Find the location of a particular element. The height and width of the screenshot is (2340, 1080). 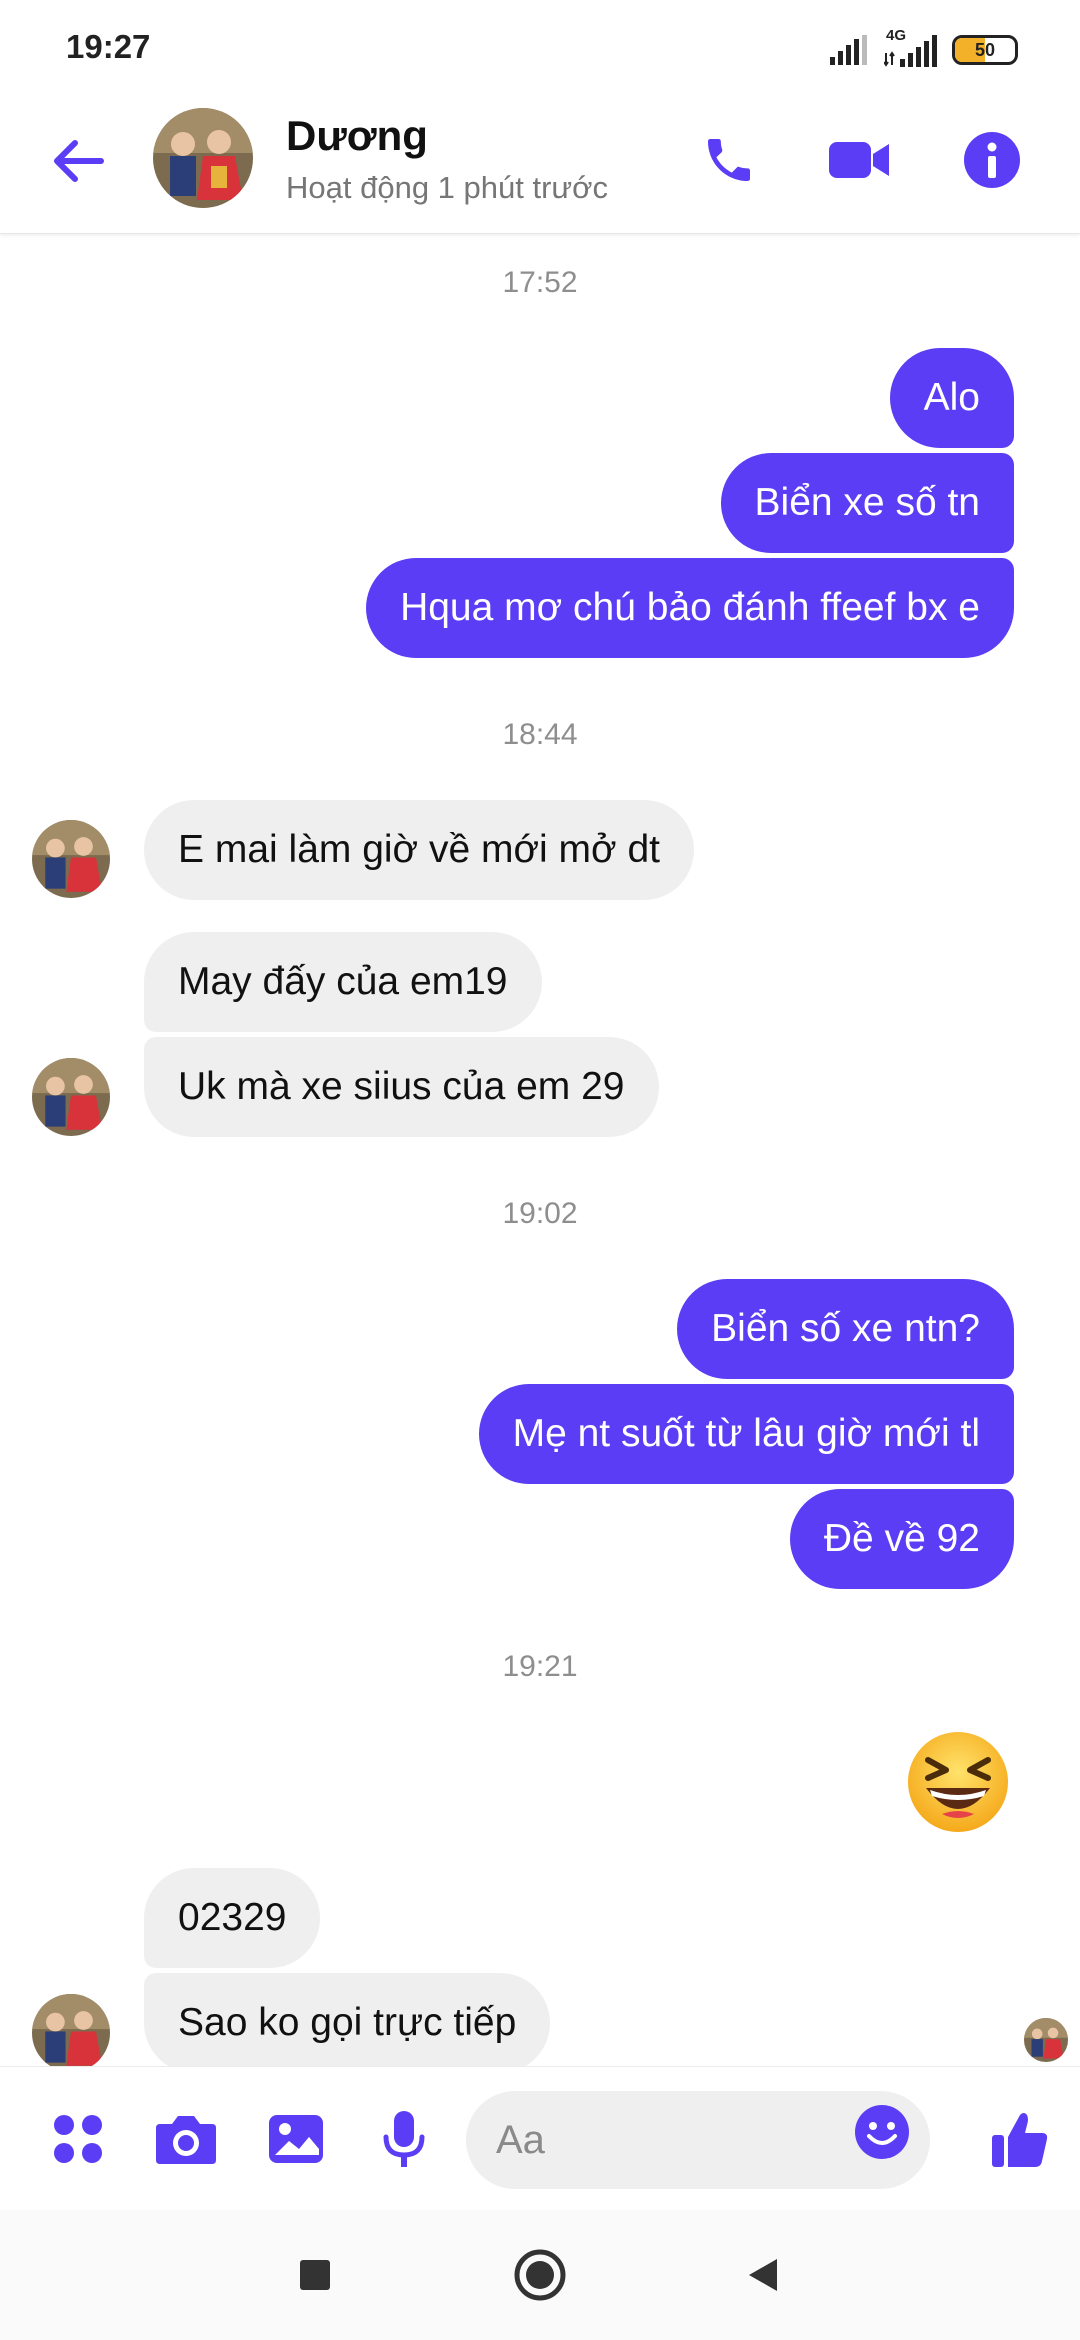

camera-button is located at coordinates (186, 2139).